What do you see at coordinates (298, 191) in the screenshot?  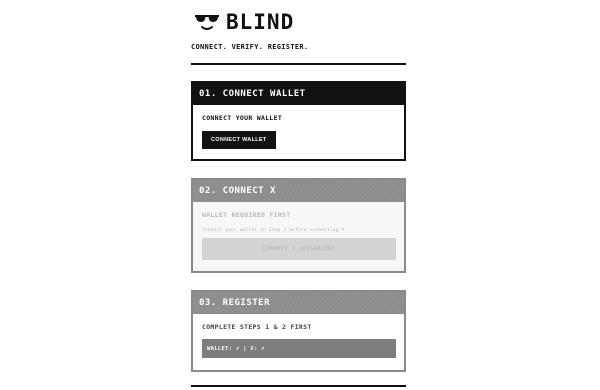 I see `step-title: 02. CONNECT X` at bounding box center [298, 191].